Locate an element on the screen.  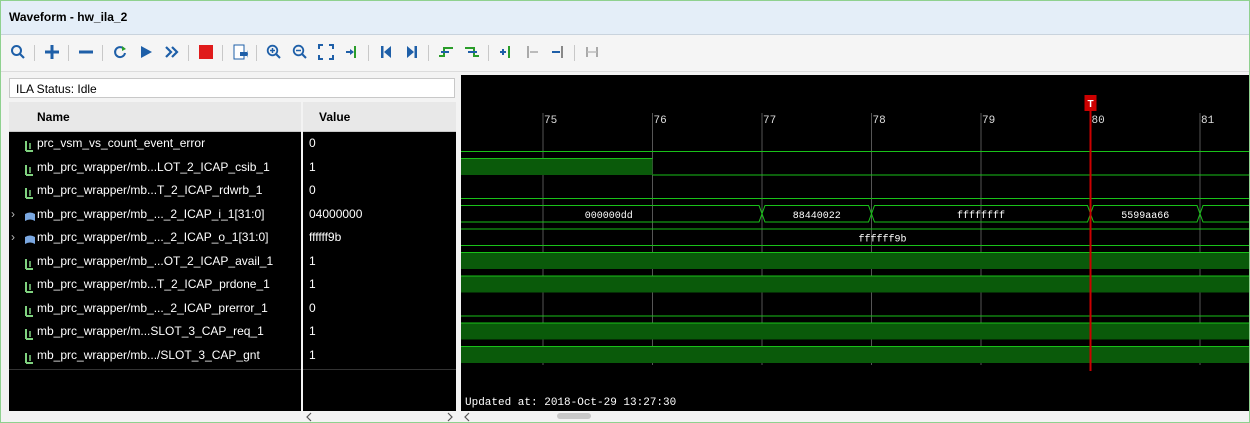
time-tick-label: 77 is located at coordinates (769, 121).